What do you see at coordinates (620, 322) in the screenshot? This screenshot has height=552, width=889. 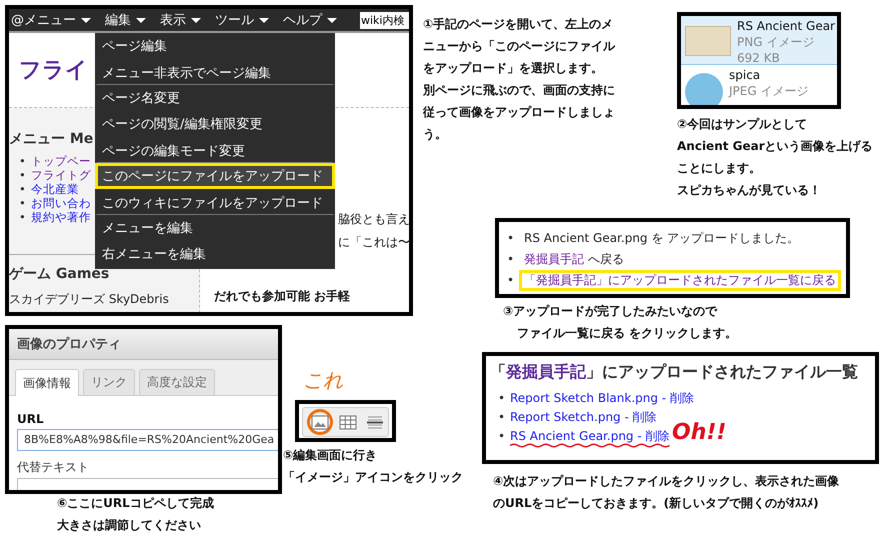 I see `step-note: ③アップロードが完了したみたいなので ファイル一覧に戻る をクリックします。` at bounding box center [620, 322].